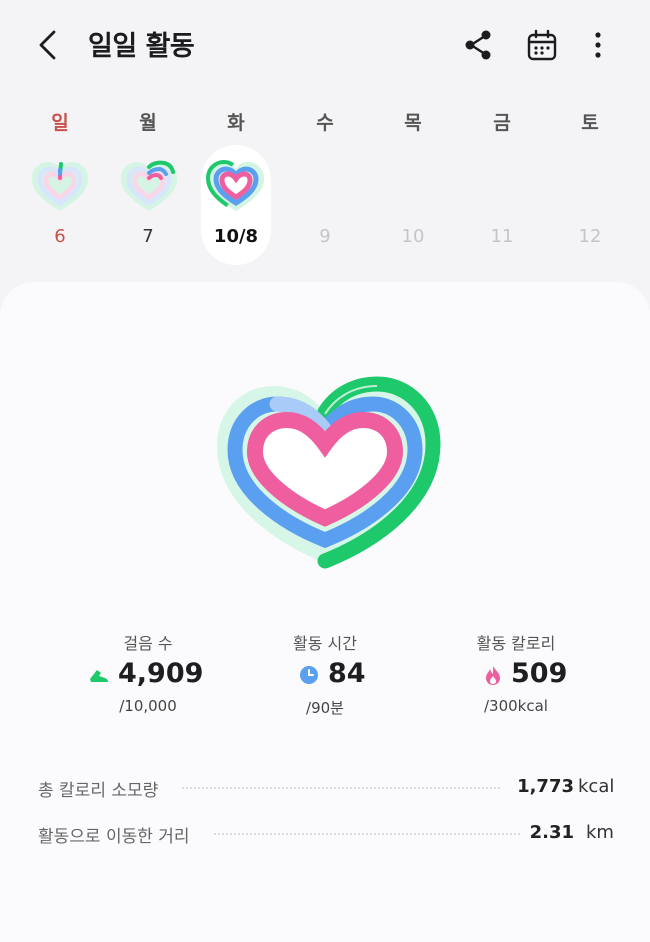 The height and width of the screenshot is (942, 650). I want to click on share-button, so click(479, 45).